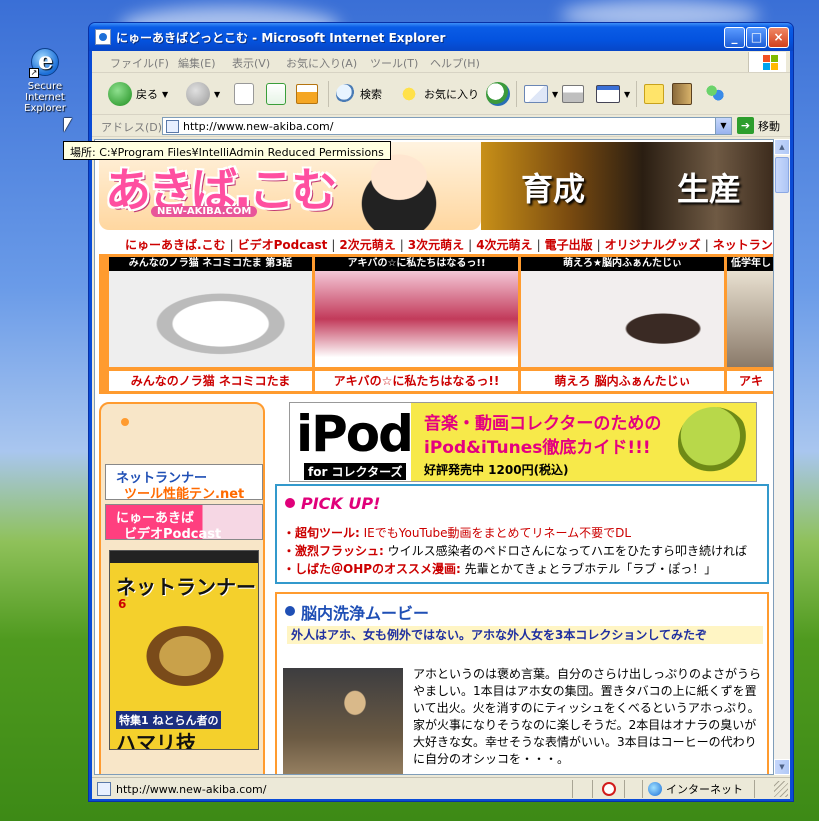  I want to click on nav-link-2d: 2次元萌え, so click(367, 245).